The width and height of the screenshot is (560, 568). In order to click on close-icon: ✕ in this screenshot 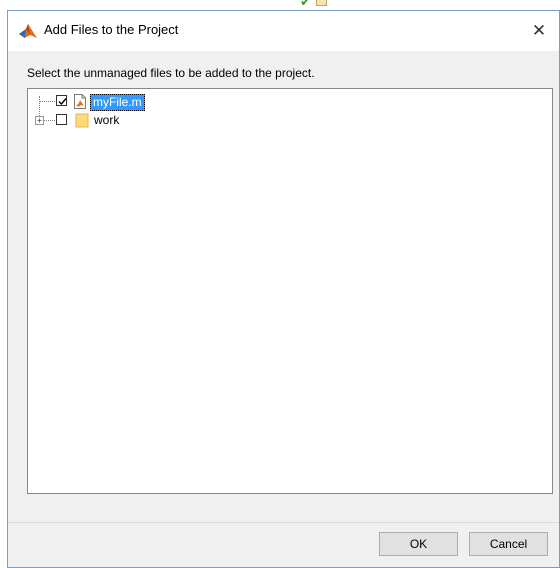, I will do `click(539, 30)`.